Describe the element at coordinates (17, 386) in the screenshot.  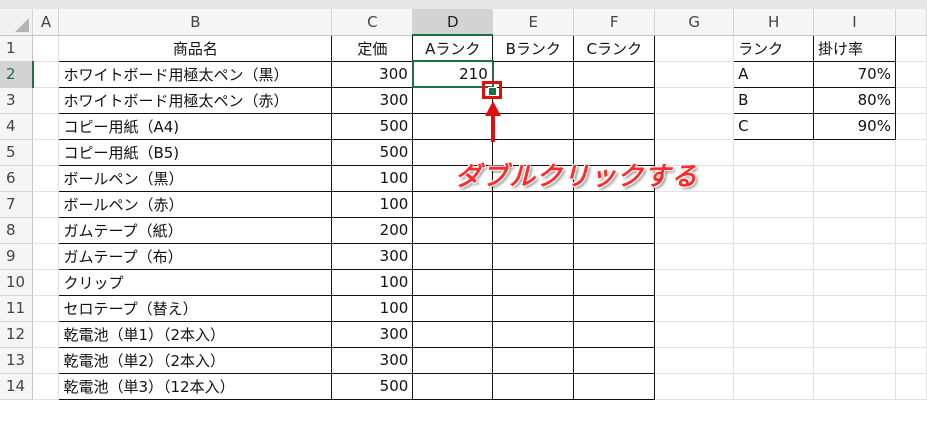
I see `row-header: 14` at that location.